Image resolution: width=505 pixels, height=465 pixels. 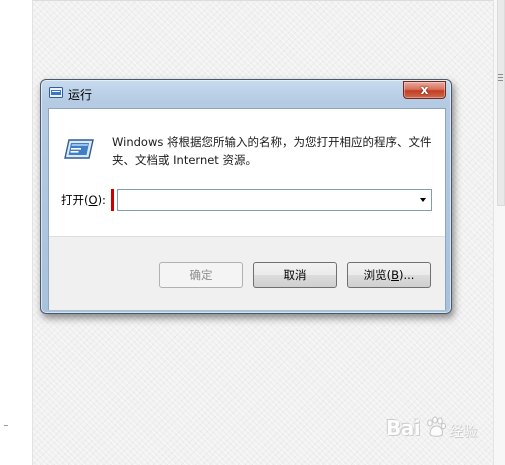 What do you see at coordinates (101, 200) in the screenshot?
I see `open-label-suffix: ):` at bounding box center [101, 200].